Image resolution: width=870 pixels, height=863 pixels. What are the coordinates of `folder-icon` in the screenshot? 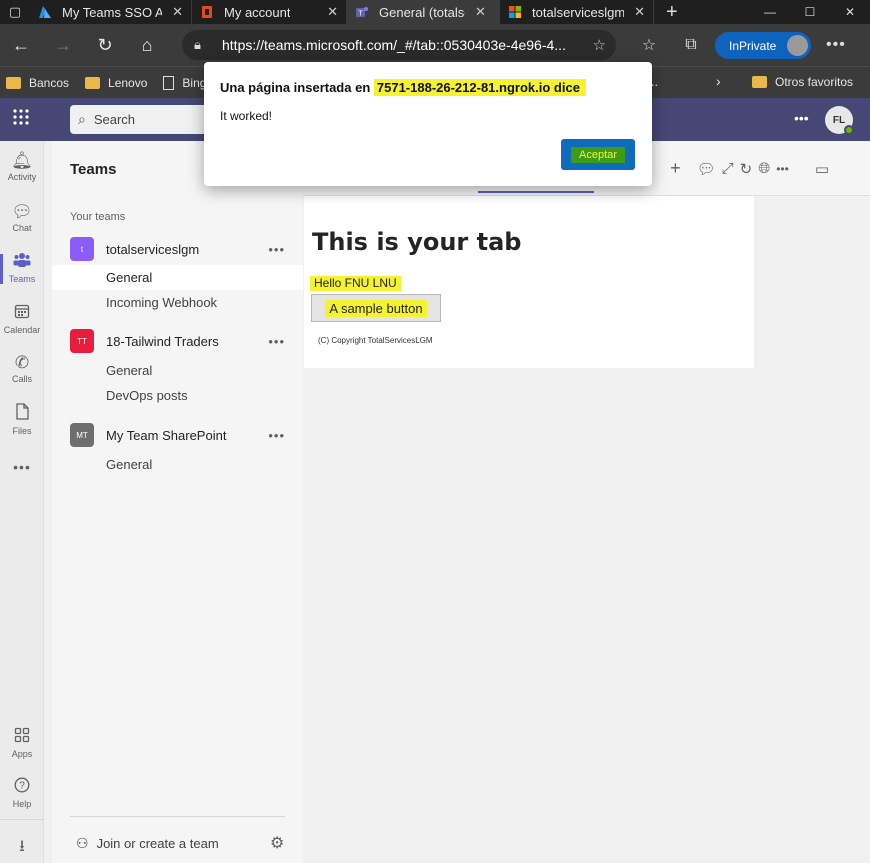 It's located at (93, 82).